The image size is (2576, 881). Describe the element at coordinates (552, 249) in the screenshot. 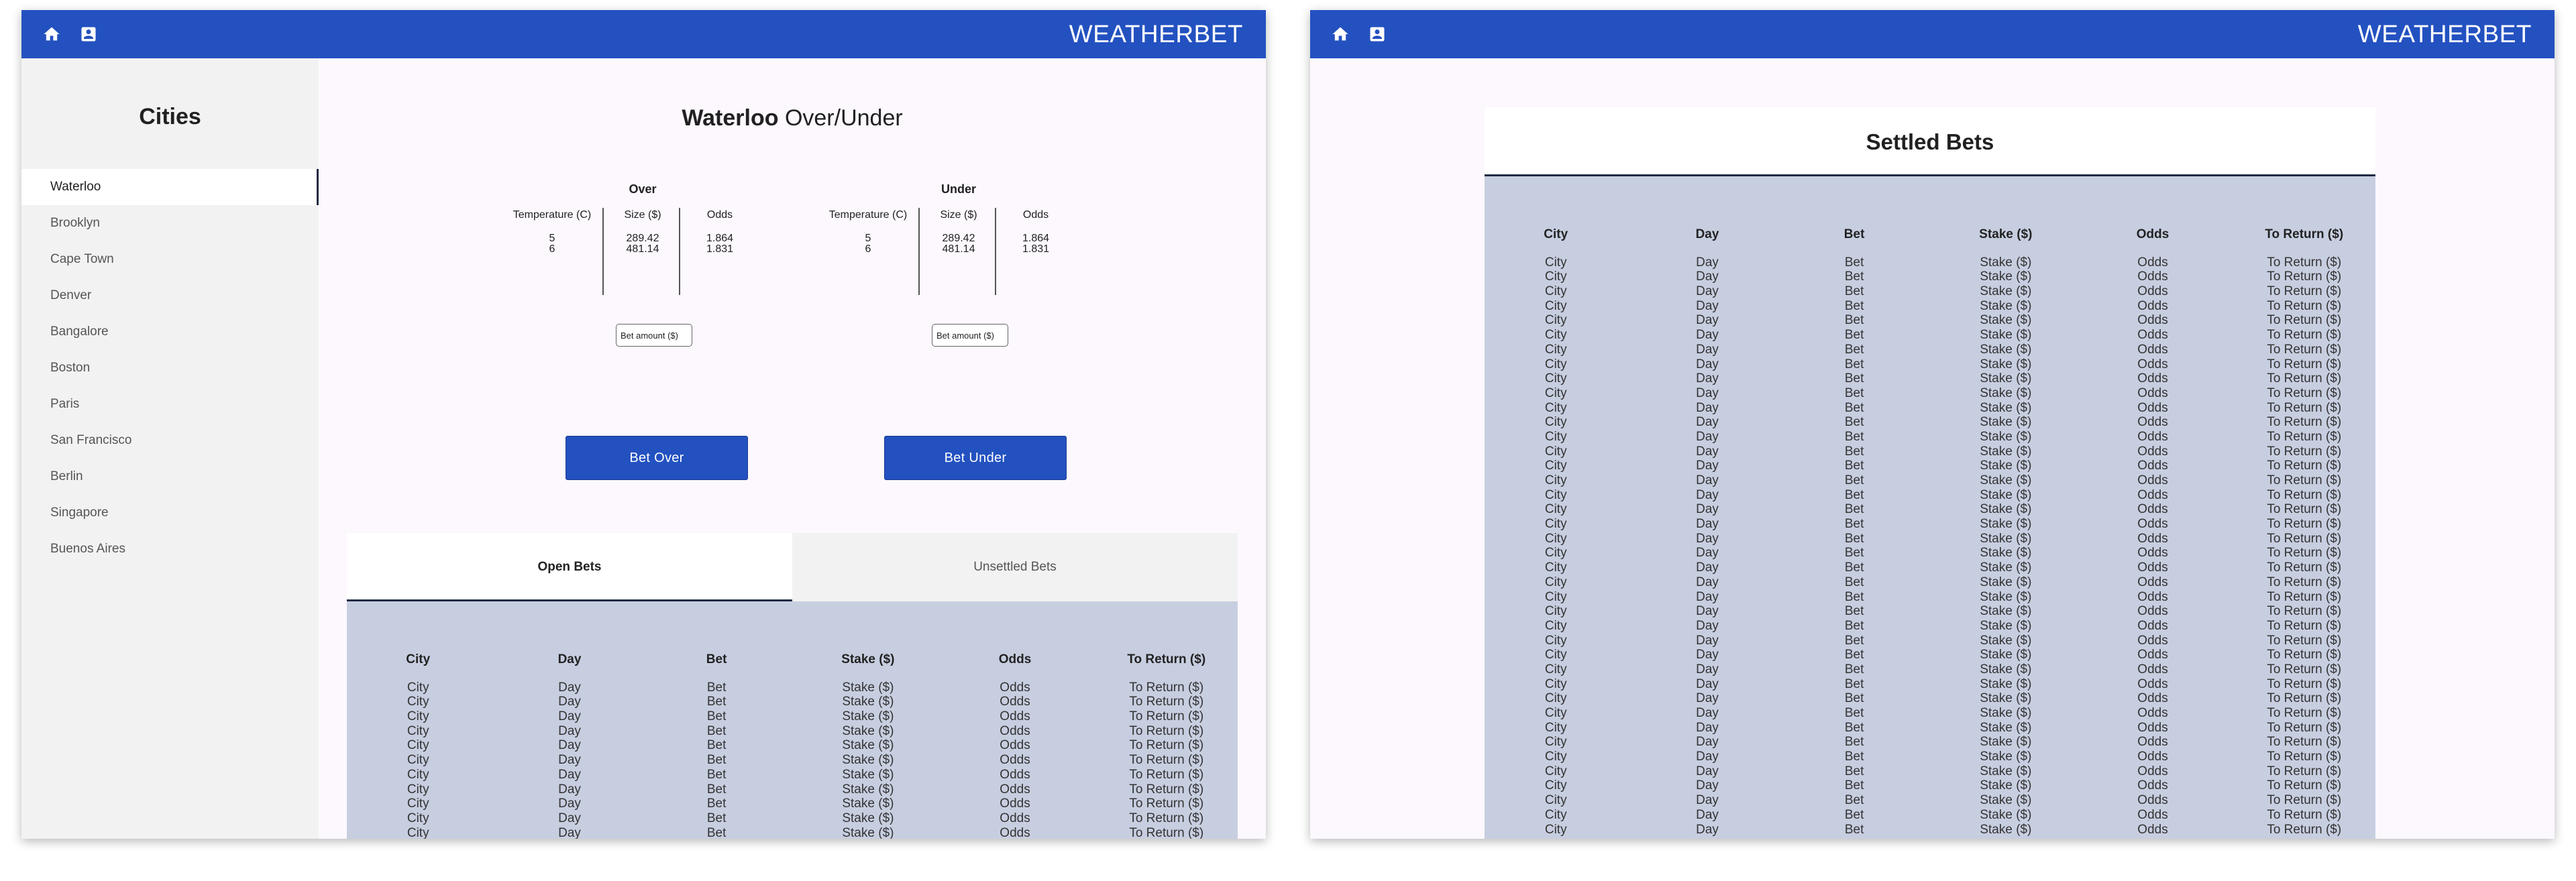

I see `over-temperature-value: 6` at that location.